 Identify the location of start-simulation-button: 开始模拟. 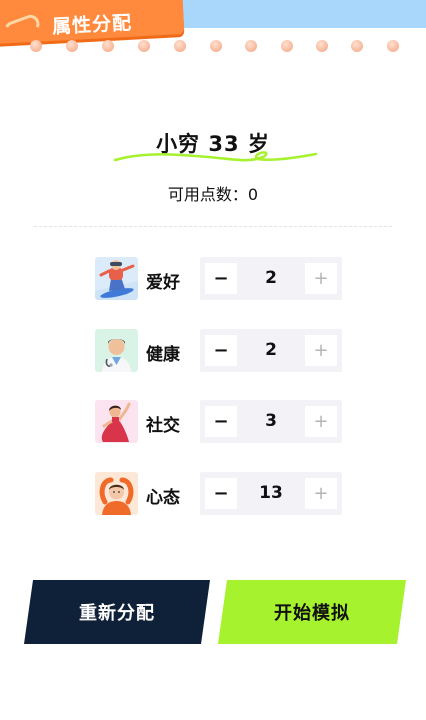
(312, 612).